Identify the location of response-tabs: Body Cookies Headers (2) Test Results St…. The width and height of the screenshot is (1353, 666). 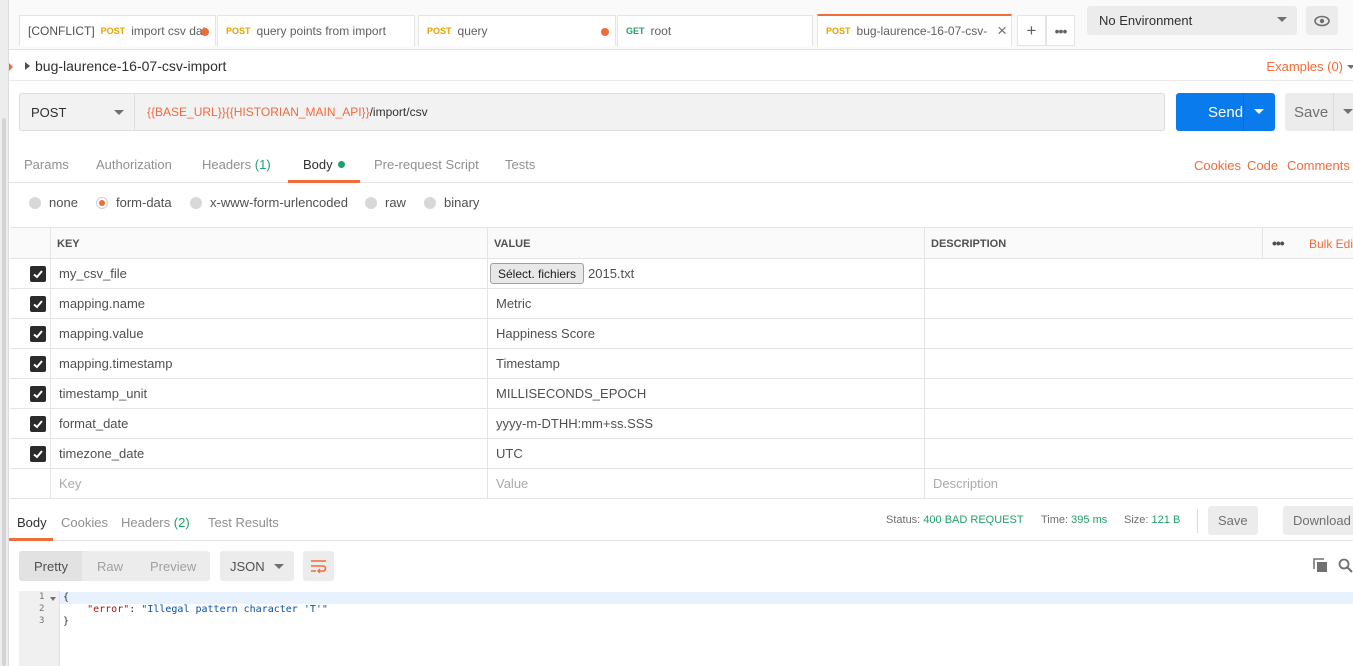
(681, 523).